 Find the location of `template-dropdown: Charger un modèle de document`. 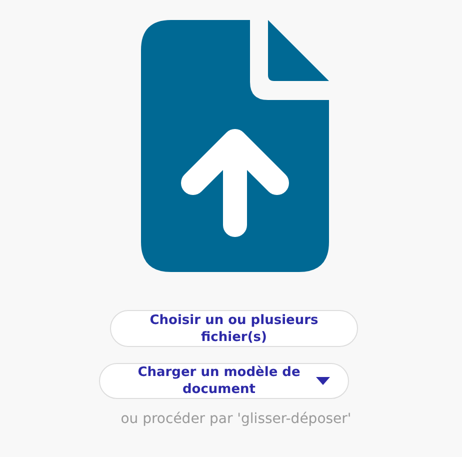

template-dropdown: Charger un modèle de document is located at coordinates (224, 381).